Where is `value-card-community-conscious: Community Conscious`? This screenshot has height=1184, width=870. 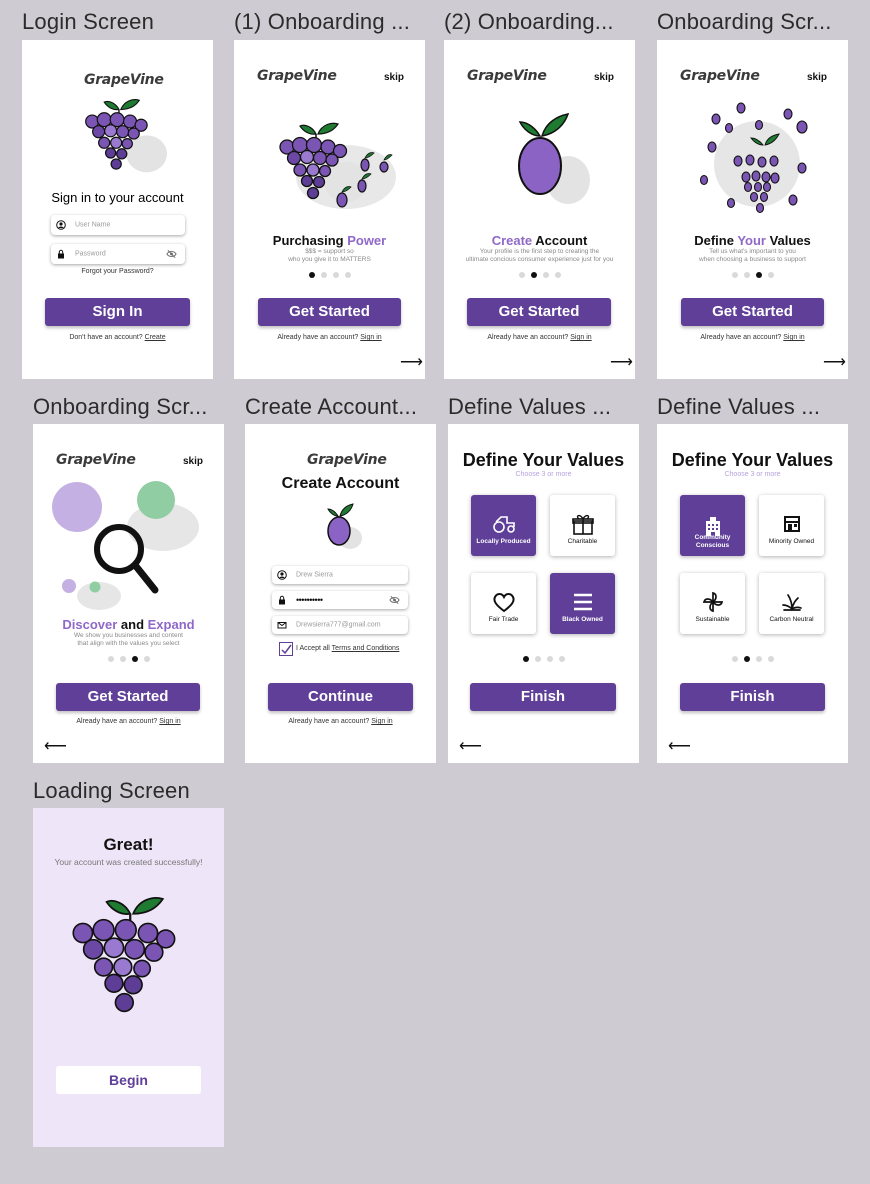 value-card-community-conscious: Community Conscious is located at coordinates (712, 525).